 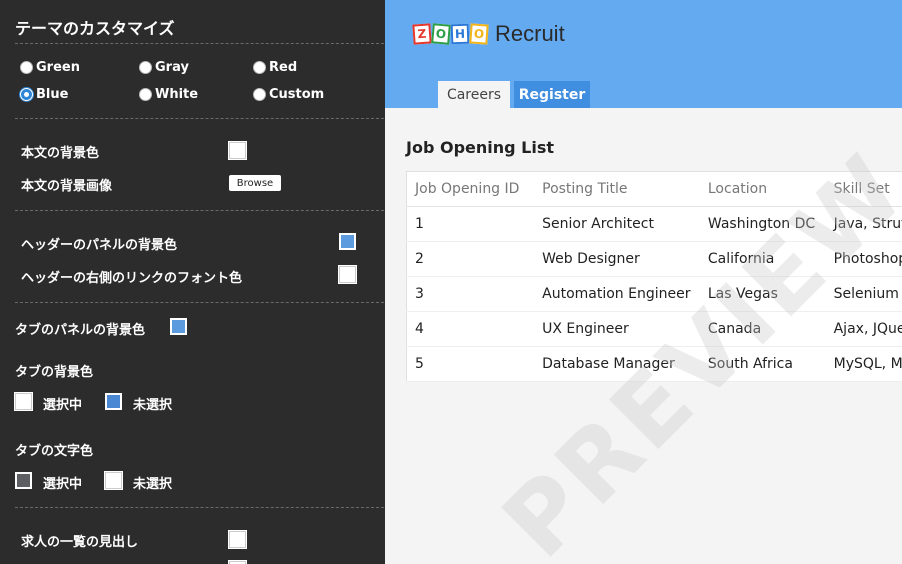 What do you see at coordinates (95, 28) in the screenshot?
I see `panel-title: テーマのカスタマイズ` at bounding box center [95, 28].